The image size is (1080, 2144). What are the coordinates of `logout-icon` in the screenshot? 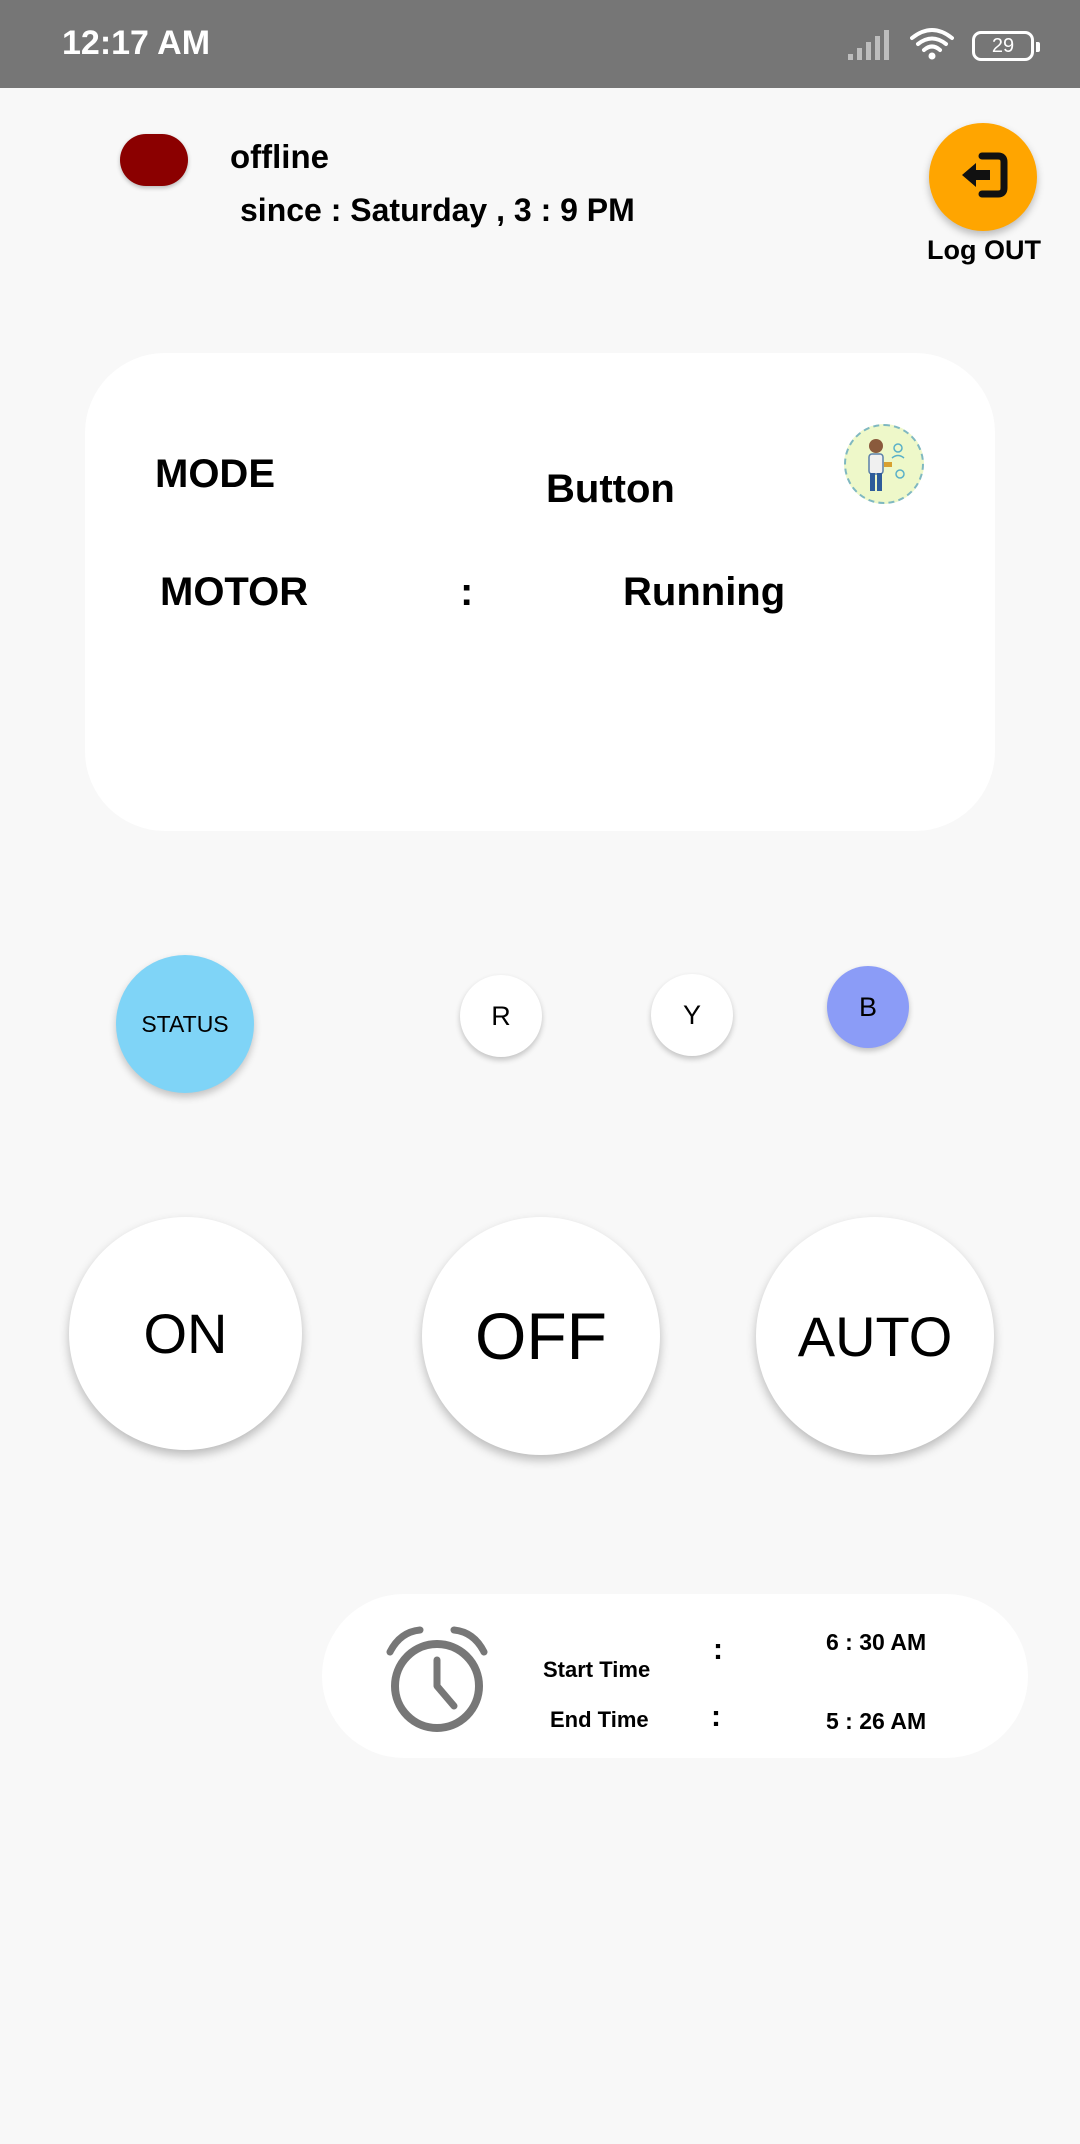 It's located at (983, 177).